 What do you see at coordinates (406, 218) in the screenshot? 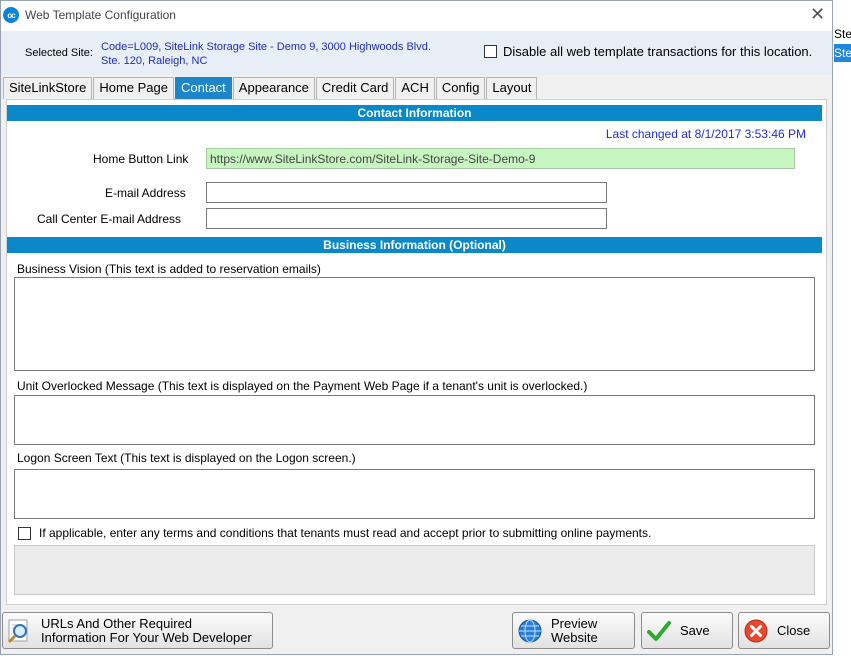
I see `call-center-email-input` at bounding box center [406, 218].